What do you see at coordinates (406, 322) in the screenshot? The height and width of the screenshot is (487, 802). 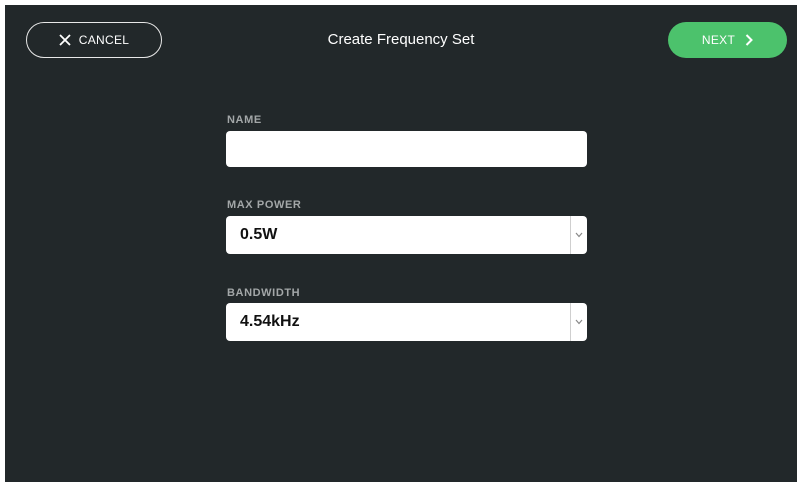 I see `bandwidth-select: 4.54kHz` at bounding box center [406, 322].